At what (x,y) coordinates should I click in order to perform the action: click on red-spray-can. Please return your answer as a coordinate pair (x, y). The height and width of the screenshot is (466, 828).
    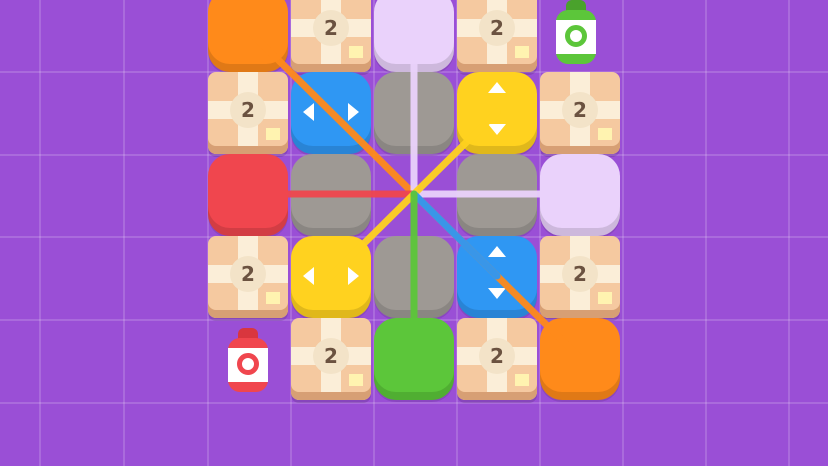
    Looking at the image, I should click on (248, 361).